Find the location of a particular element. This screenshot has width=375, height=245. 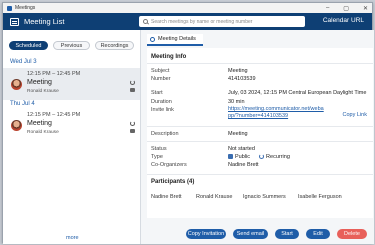

status-label: Status is located at coordinates (159, 149).